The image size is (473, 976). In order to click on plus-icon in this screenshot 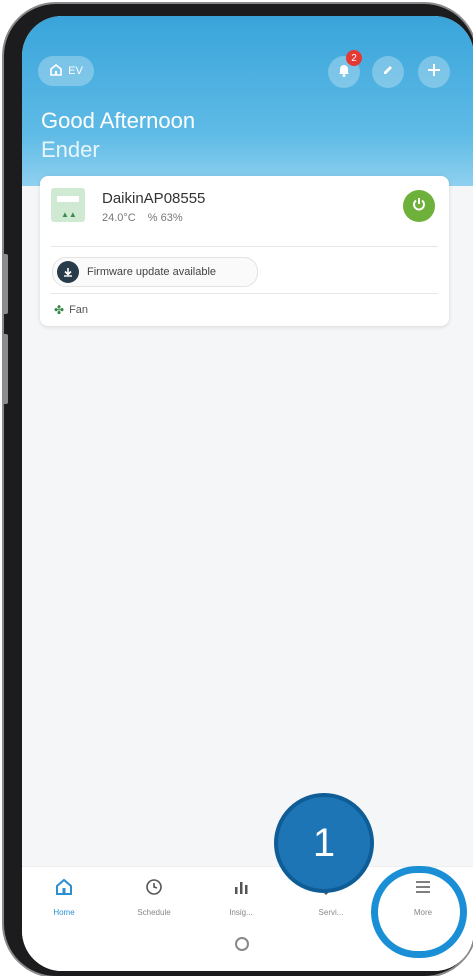, I will do `click(434, 72)`.